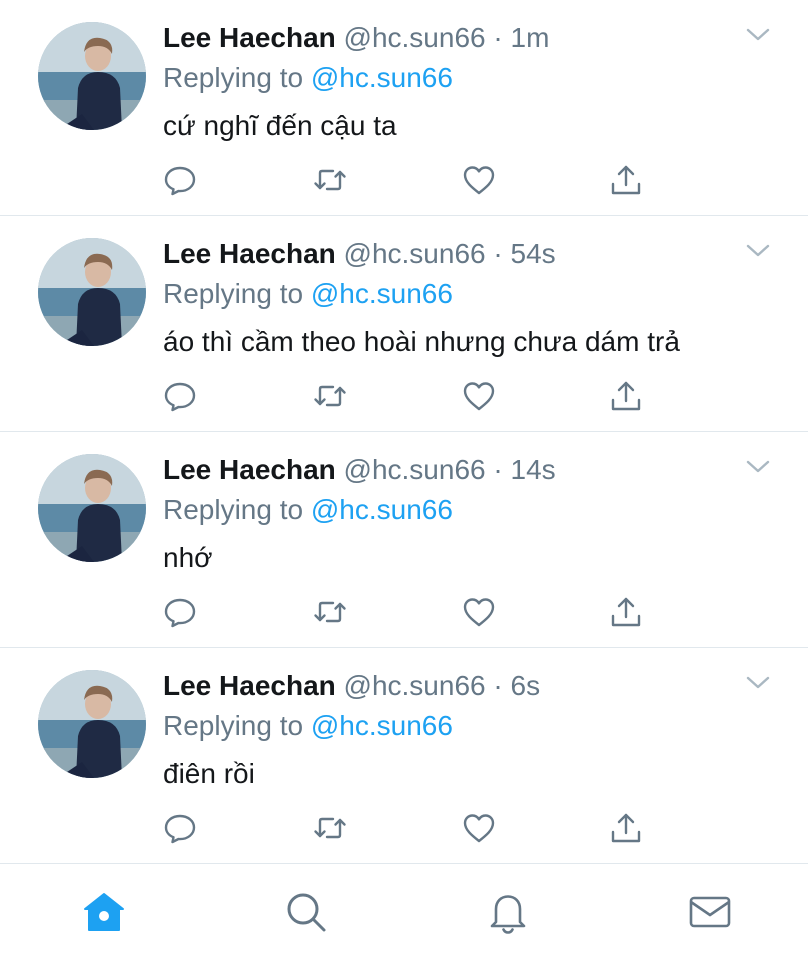 This screenshot has width=808, height=960. Describe the element at coordinates (710, 912) in the screenshot. I see `mail-icon` at that location.